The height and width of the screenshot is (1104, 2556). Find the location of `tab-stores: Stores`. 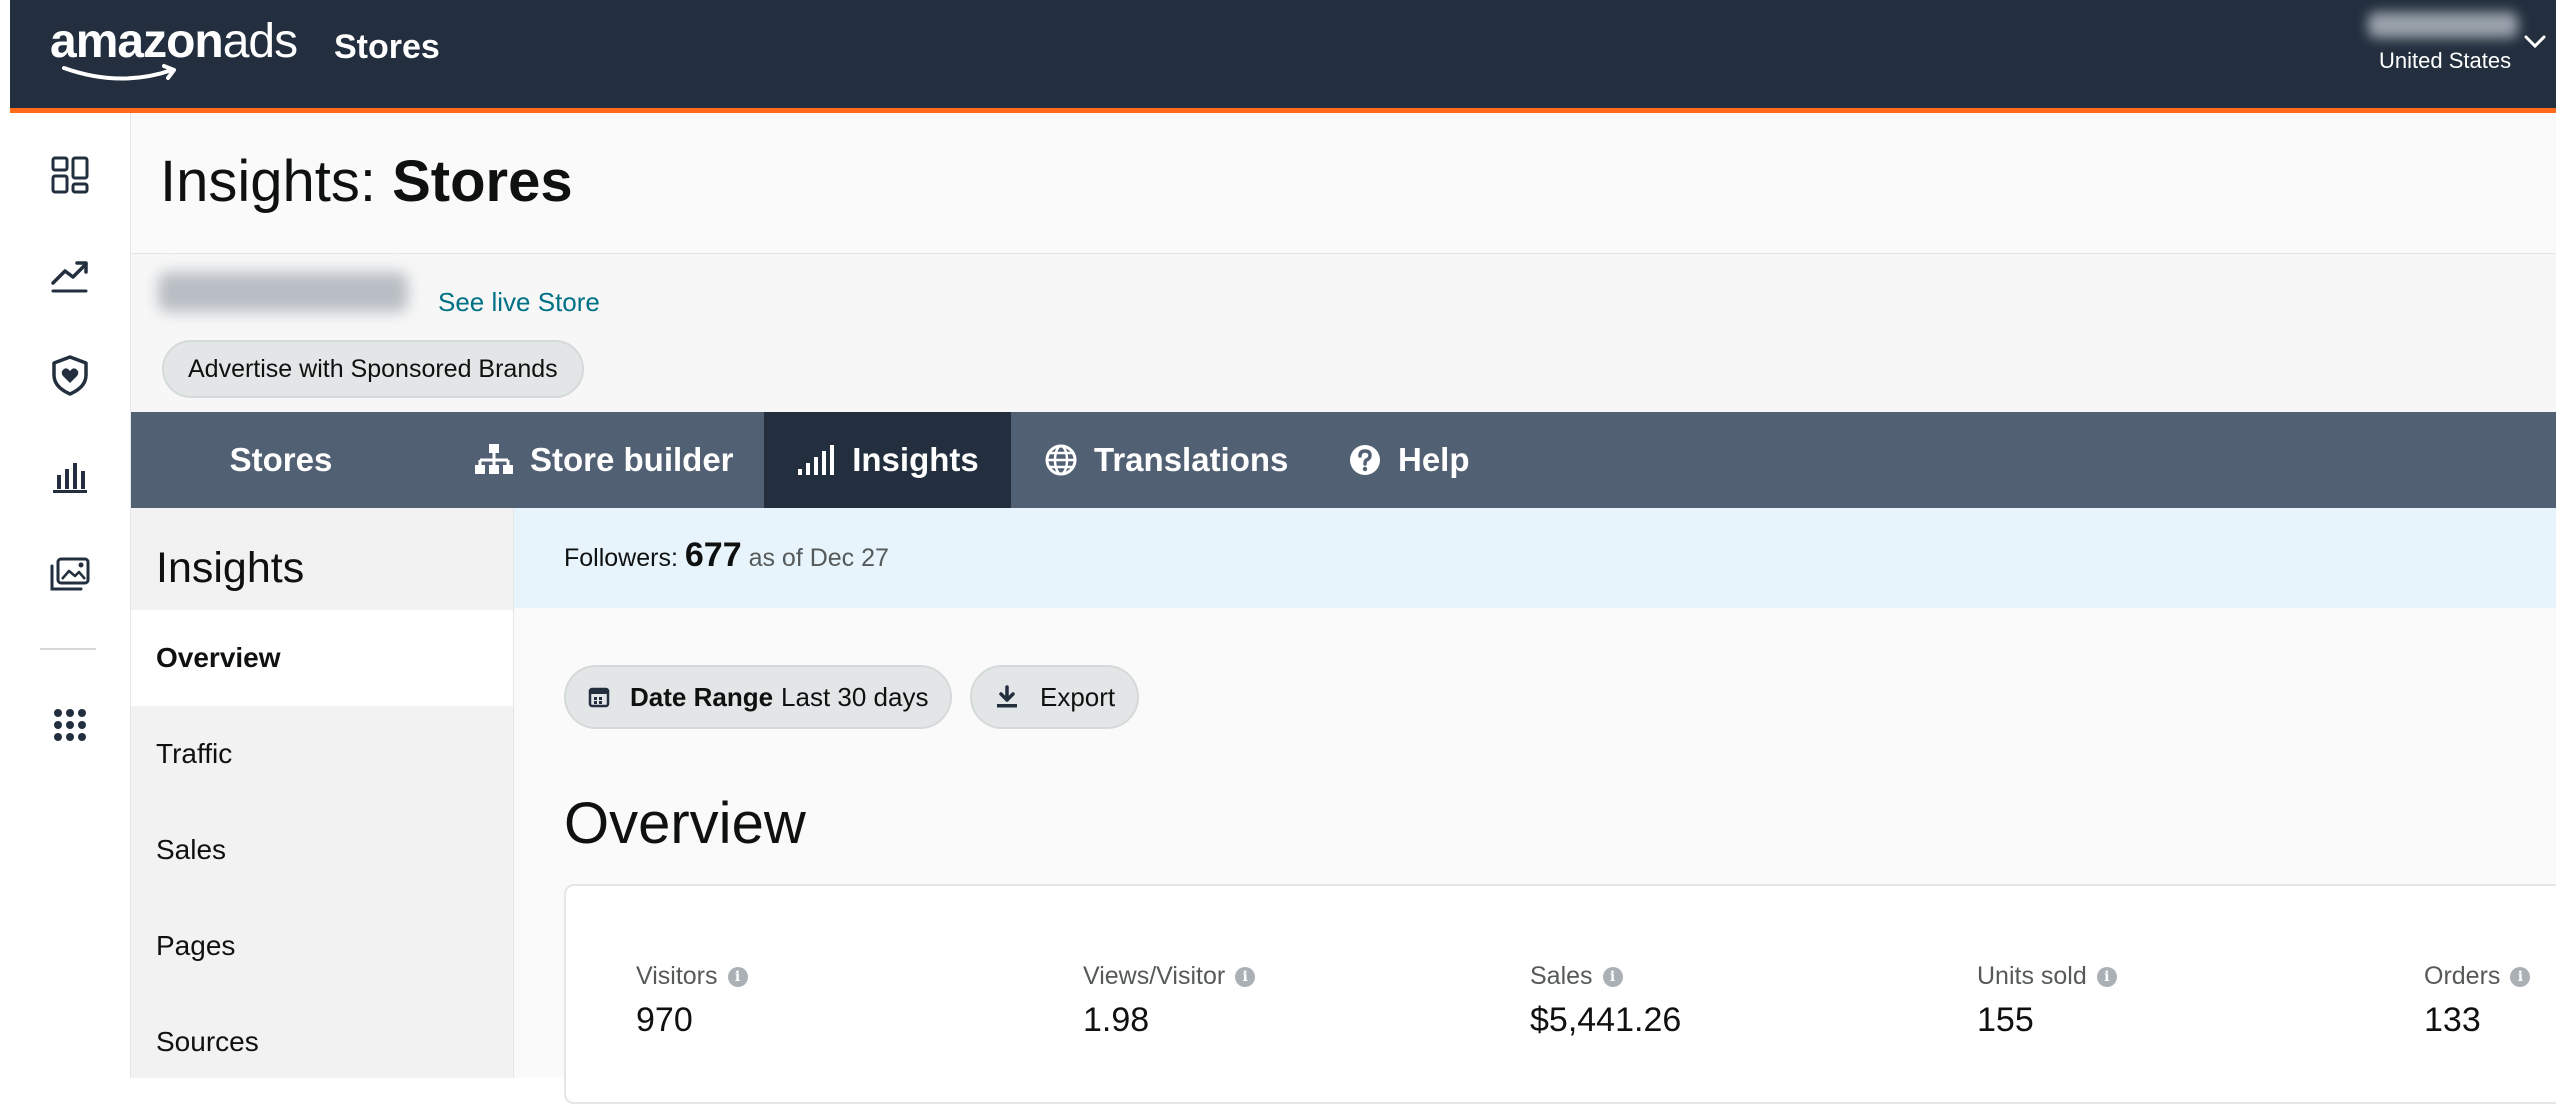

tab-stores: Stores is located at coordinates (281, 460).